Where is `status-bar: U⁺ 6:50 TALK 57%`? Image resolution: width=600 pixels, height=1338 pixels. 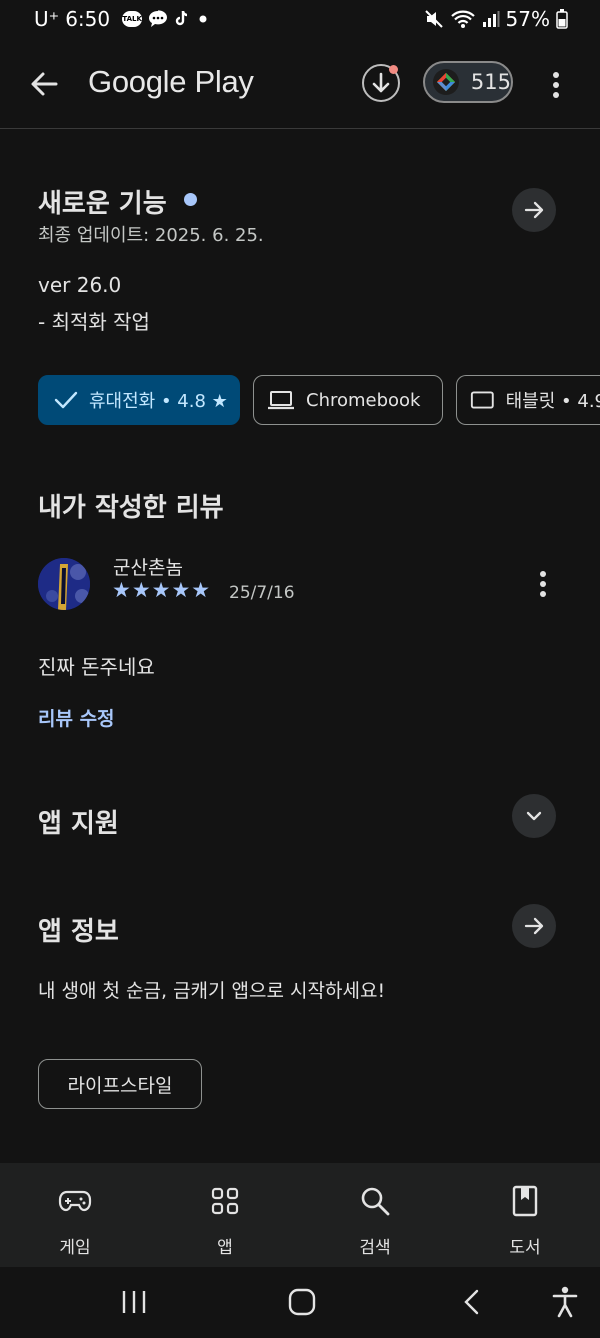
status-bar: U⁺ 6:50 TALK 57% is located at coordinates (300, 20).